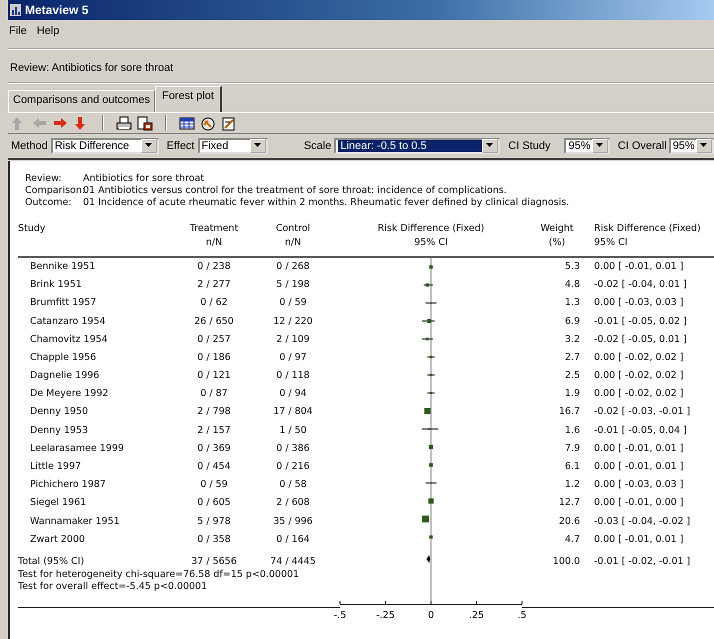 Image resolution: width=714 pixels, height=639 pixels. Describe the element at coordinates (293, 485) in the screenshot. I see `table-cell-text: 0 / 58` at that location.